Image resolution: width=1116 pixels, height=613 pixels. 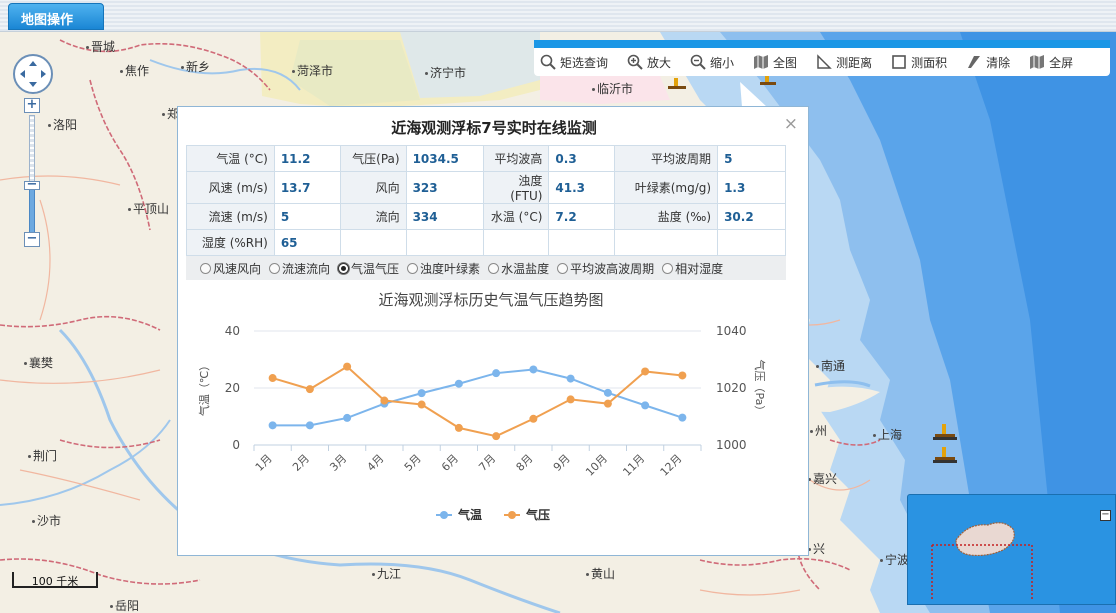 I want to click on radio-option: 浊度叶绿素, so click(x=443, y=268).